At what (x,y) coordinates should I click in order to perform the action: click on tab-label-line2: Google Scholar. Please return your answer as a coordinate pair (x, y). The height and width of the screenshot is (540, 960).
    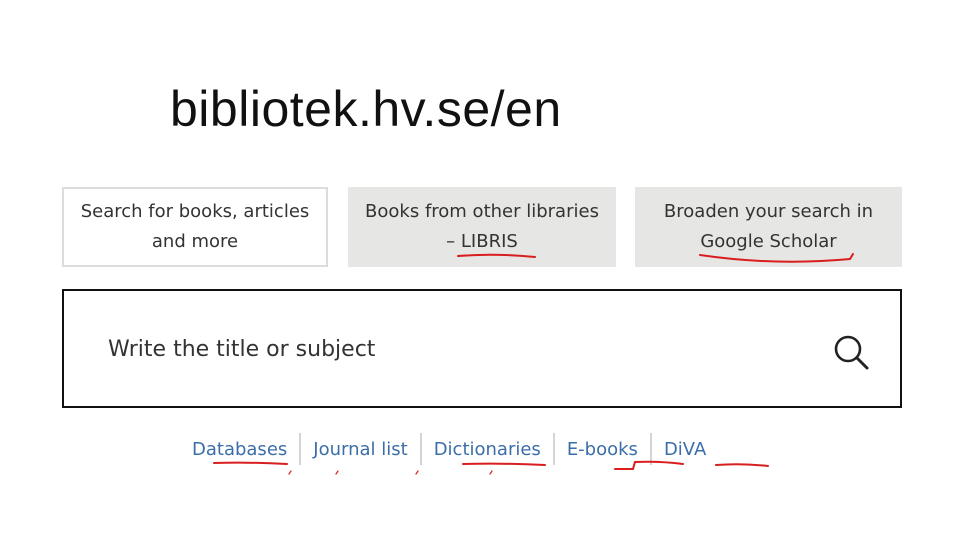
    Looking at the image, I should click on (768, 241).